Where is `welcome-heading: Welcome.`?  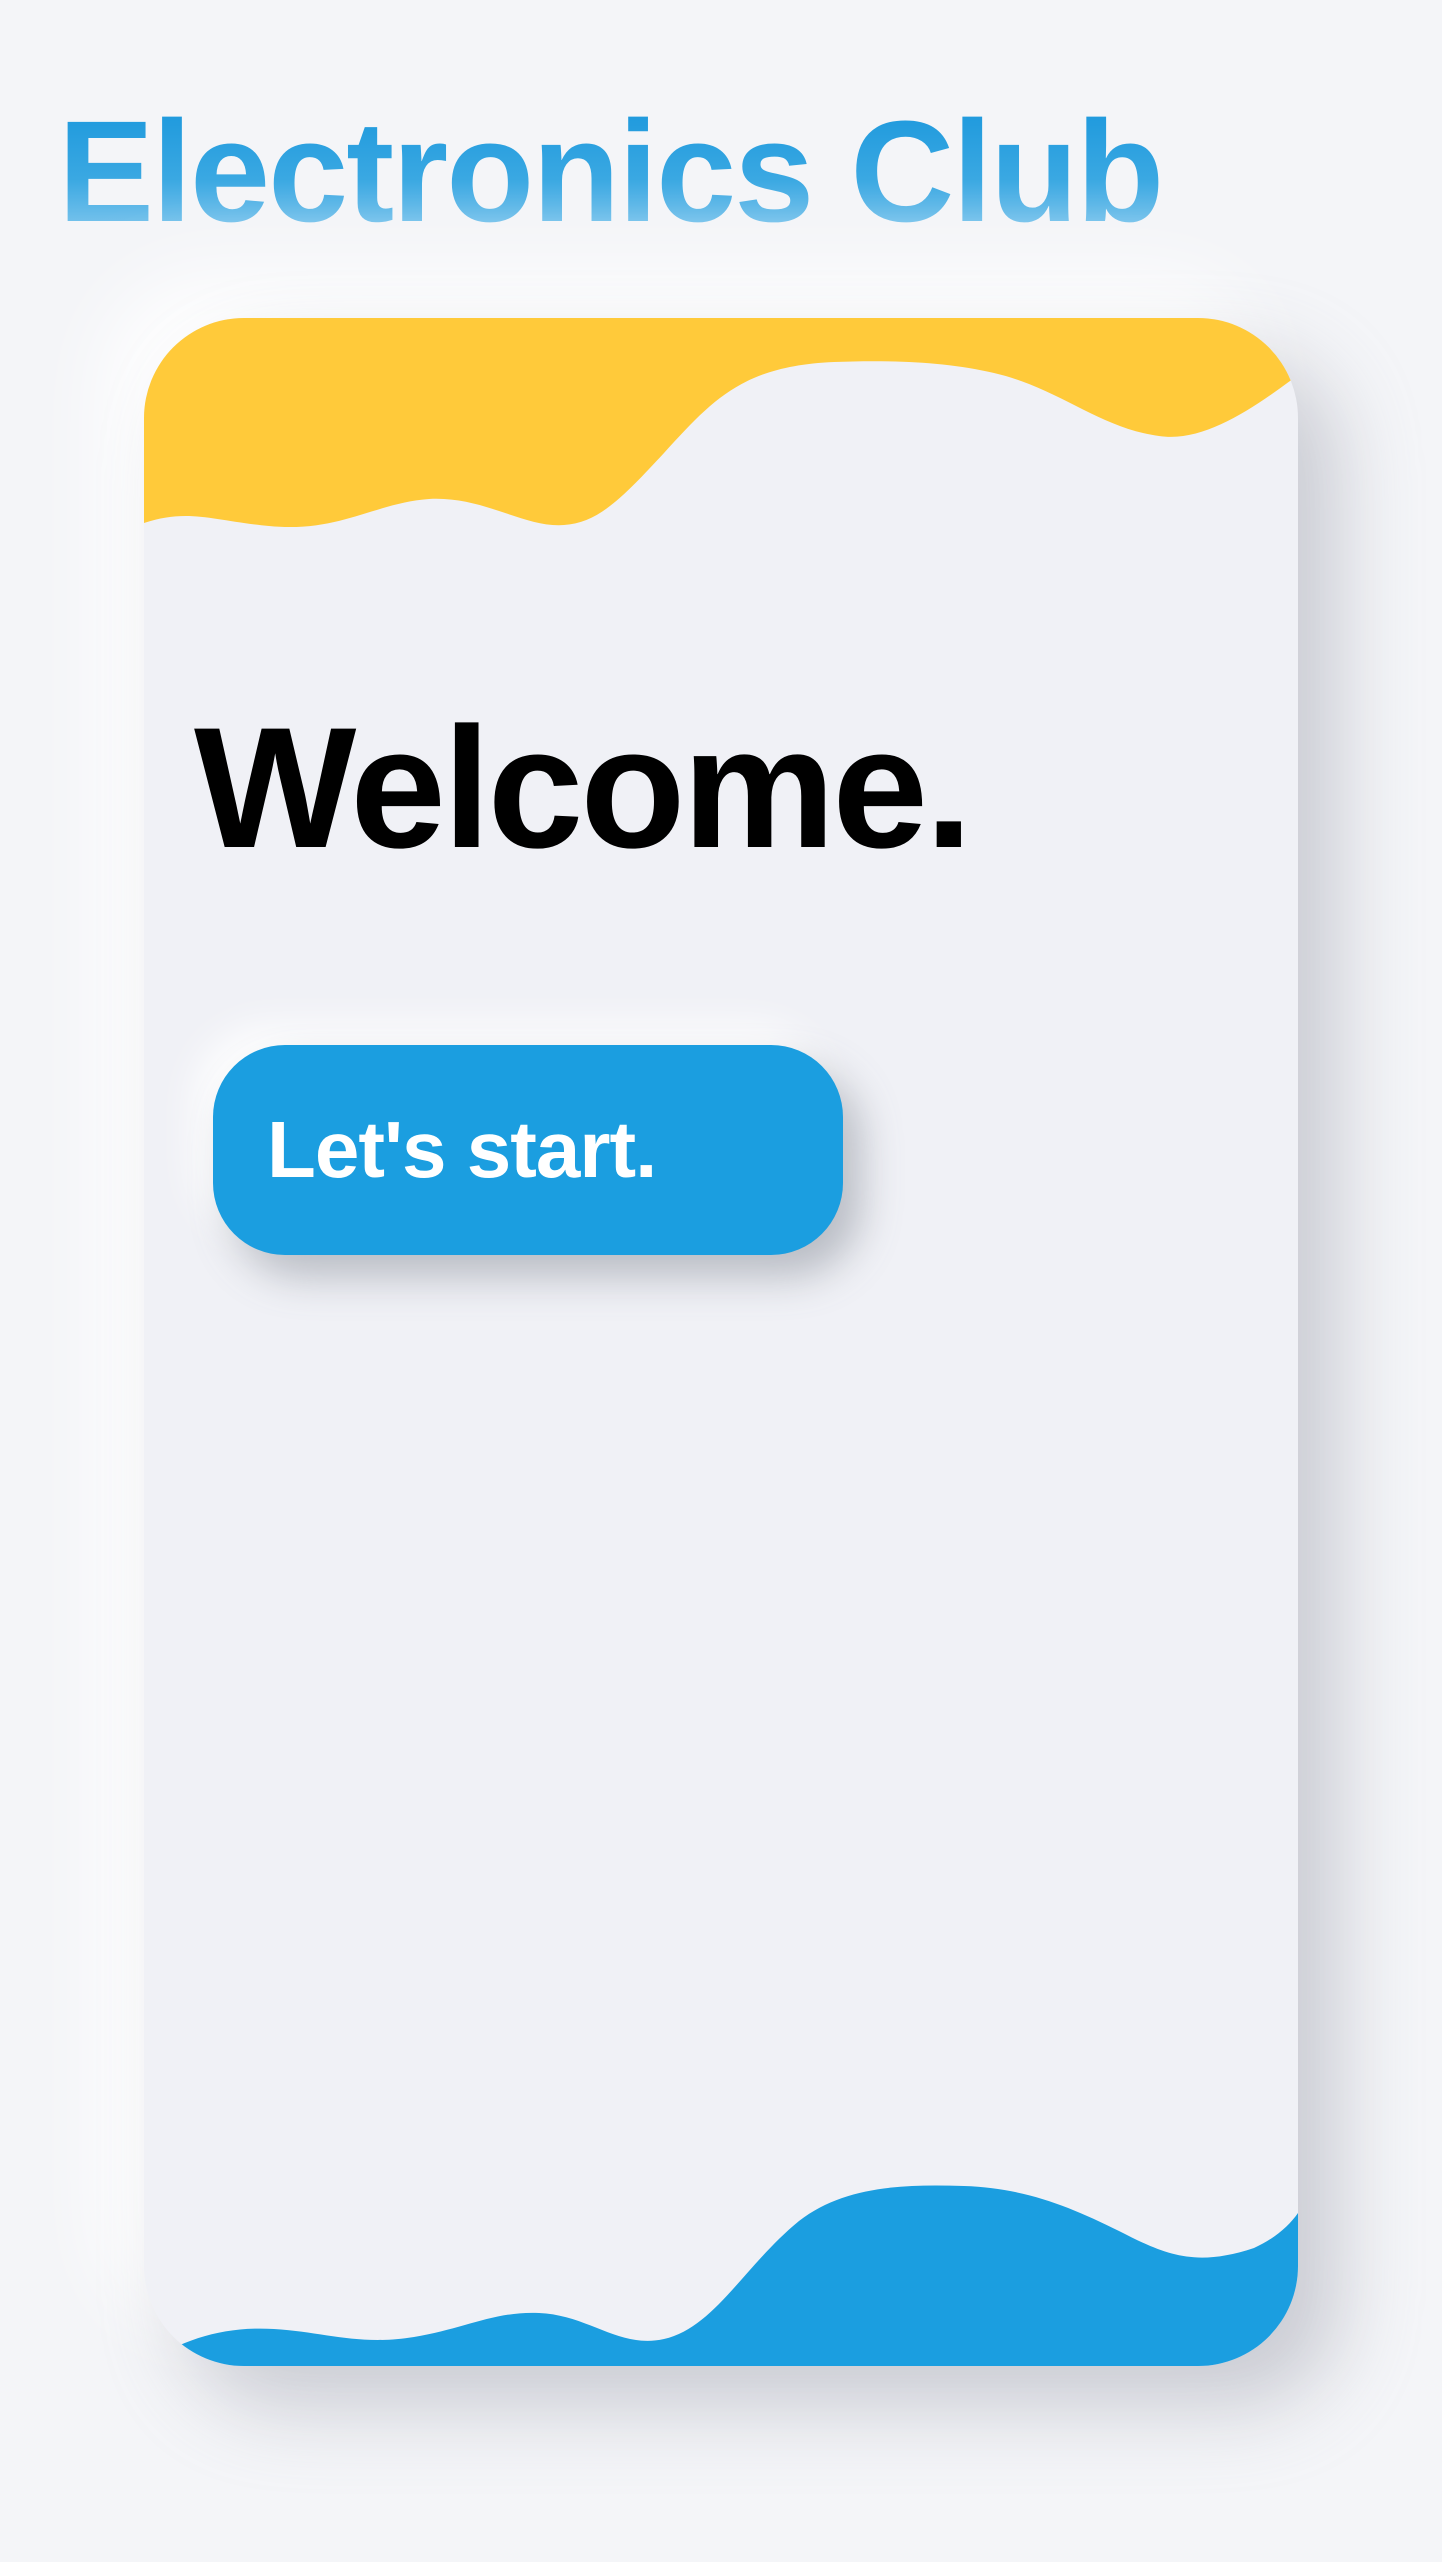
welcome-heading: Welcome. is located at coordinates (583, 788).